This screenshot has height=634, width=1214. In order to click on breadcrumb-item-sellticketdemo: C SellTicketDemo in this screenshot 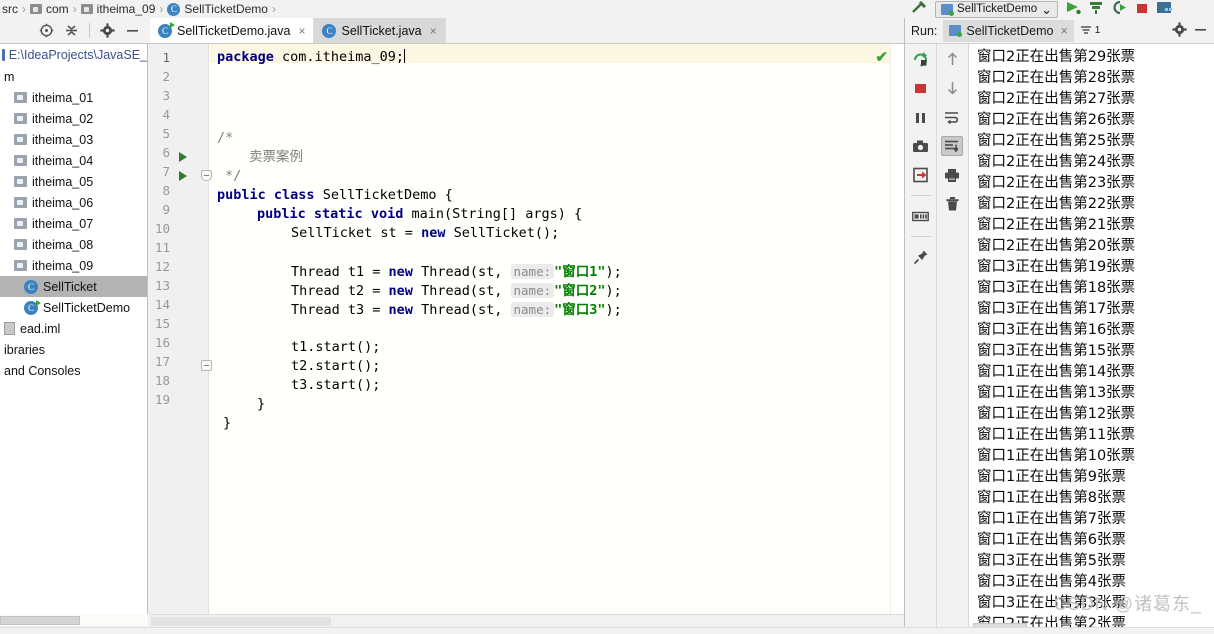, I will do `click(217, 9)`.